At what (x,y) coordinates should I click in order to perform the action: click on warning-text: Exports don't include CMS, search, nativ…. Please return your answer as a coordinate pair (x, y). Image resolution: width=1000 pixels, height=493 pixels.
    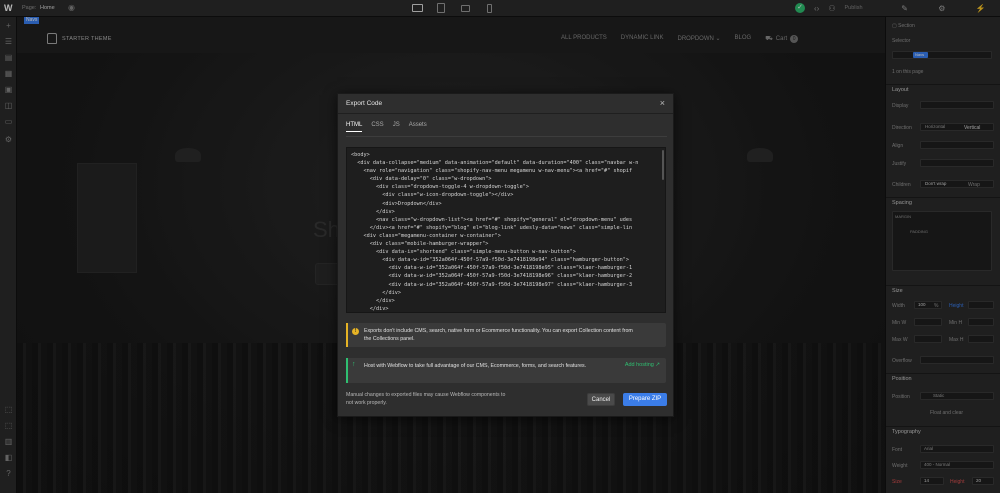
    Looking at the image, I should click on (498, 335).